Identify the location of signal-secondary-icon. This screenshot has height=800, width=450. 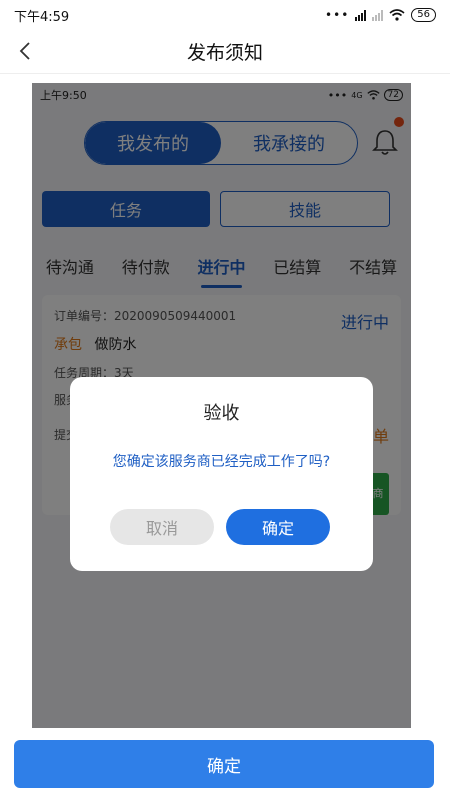
(378, 15).